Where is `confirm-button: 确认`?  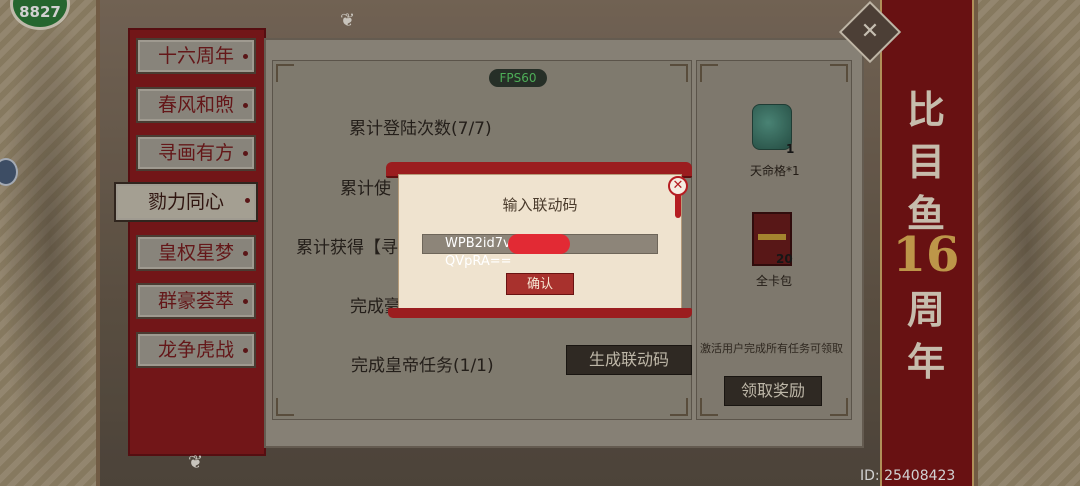
confirm-button: 确认 is located at coordinates (540, 284).